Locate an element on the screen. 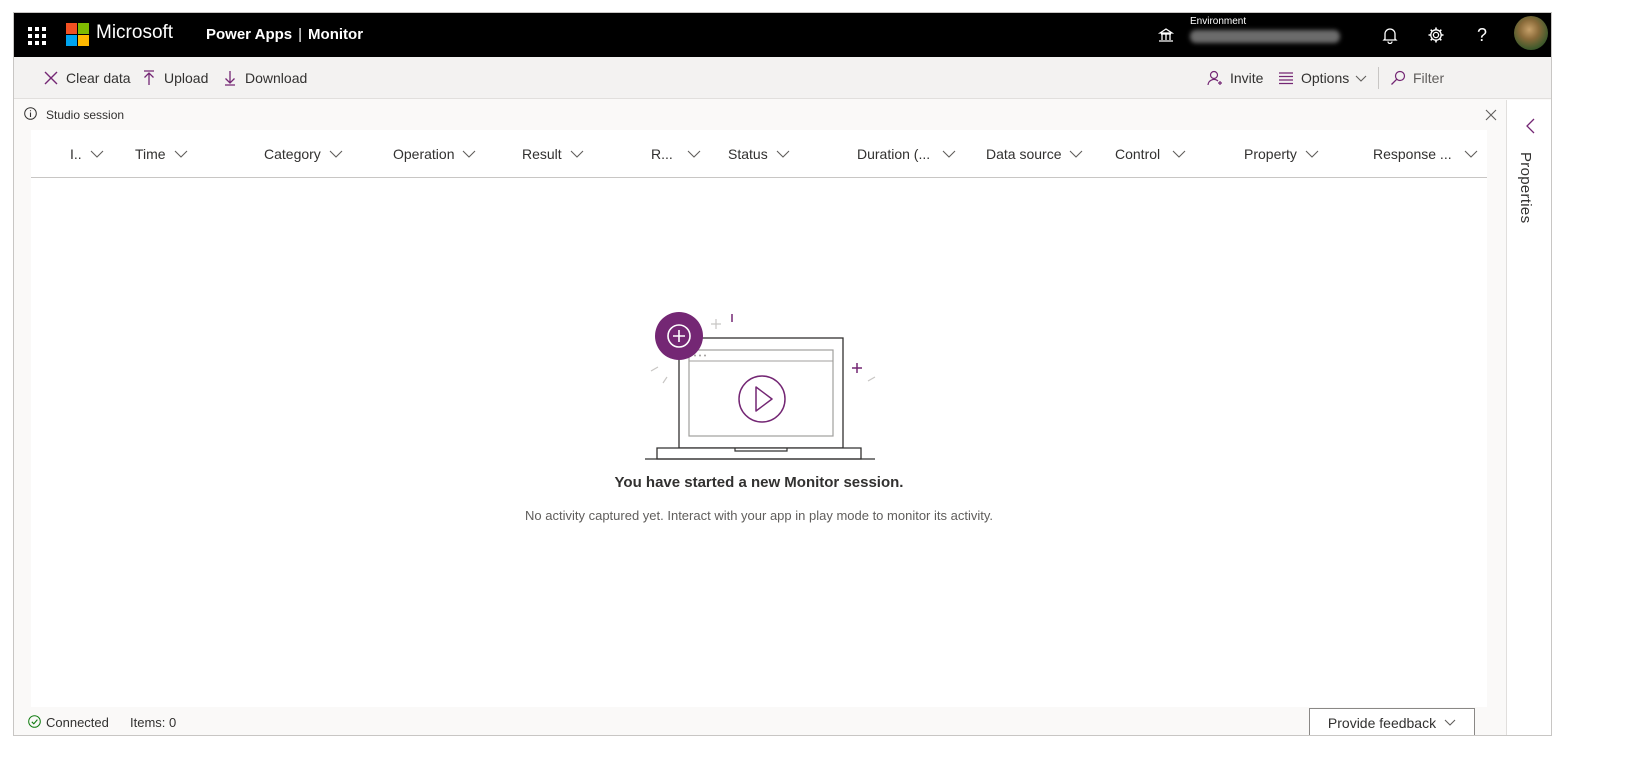 The width and height of the screenshot is (1629, 780). download-label: Download is located at coordinates (276, 78).